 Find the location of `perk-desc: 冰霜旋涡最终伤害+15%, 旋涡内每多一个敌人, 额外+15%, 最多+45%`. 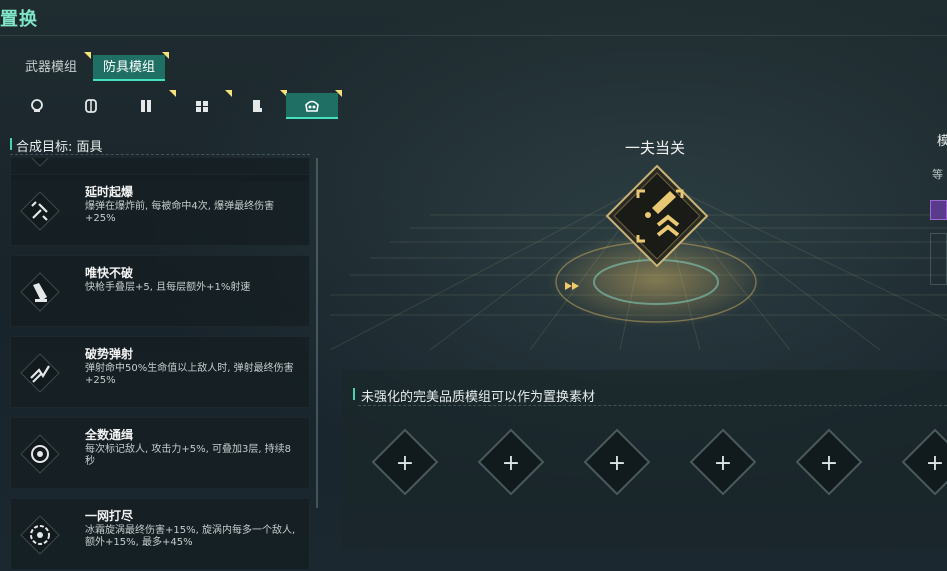

perk-desc: 冰霜旋涡最终伤害+15%, 旋涡内每多一个敌人, 额外+15%, 最多+45% is located at coordinates (190, 536).